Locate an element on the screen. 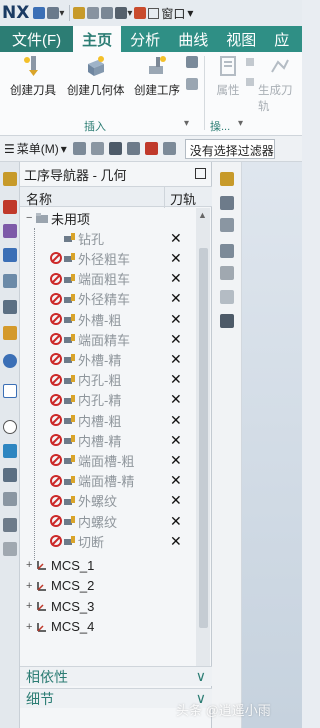 The image size is (320, 728). operation-row: 内槽-精 ✕ is located at coordinates (108, 440).